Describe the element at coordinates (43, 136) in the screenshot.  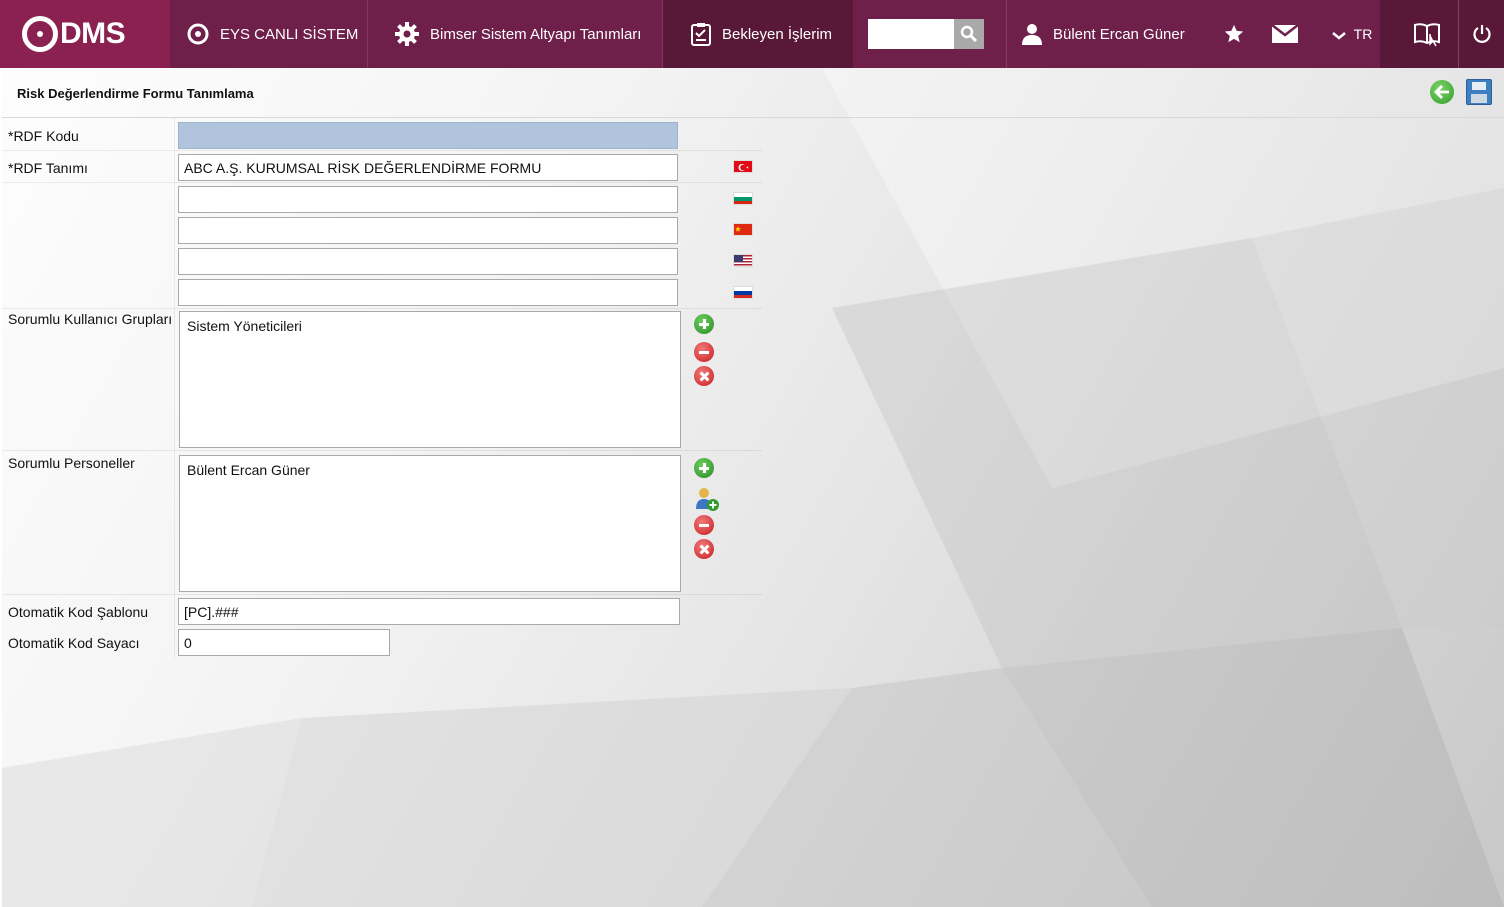
I see `rdf-code-label: *RDF Kodu` at that location.